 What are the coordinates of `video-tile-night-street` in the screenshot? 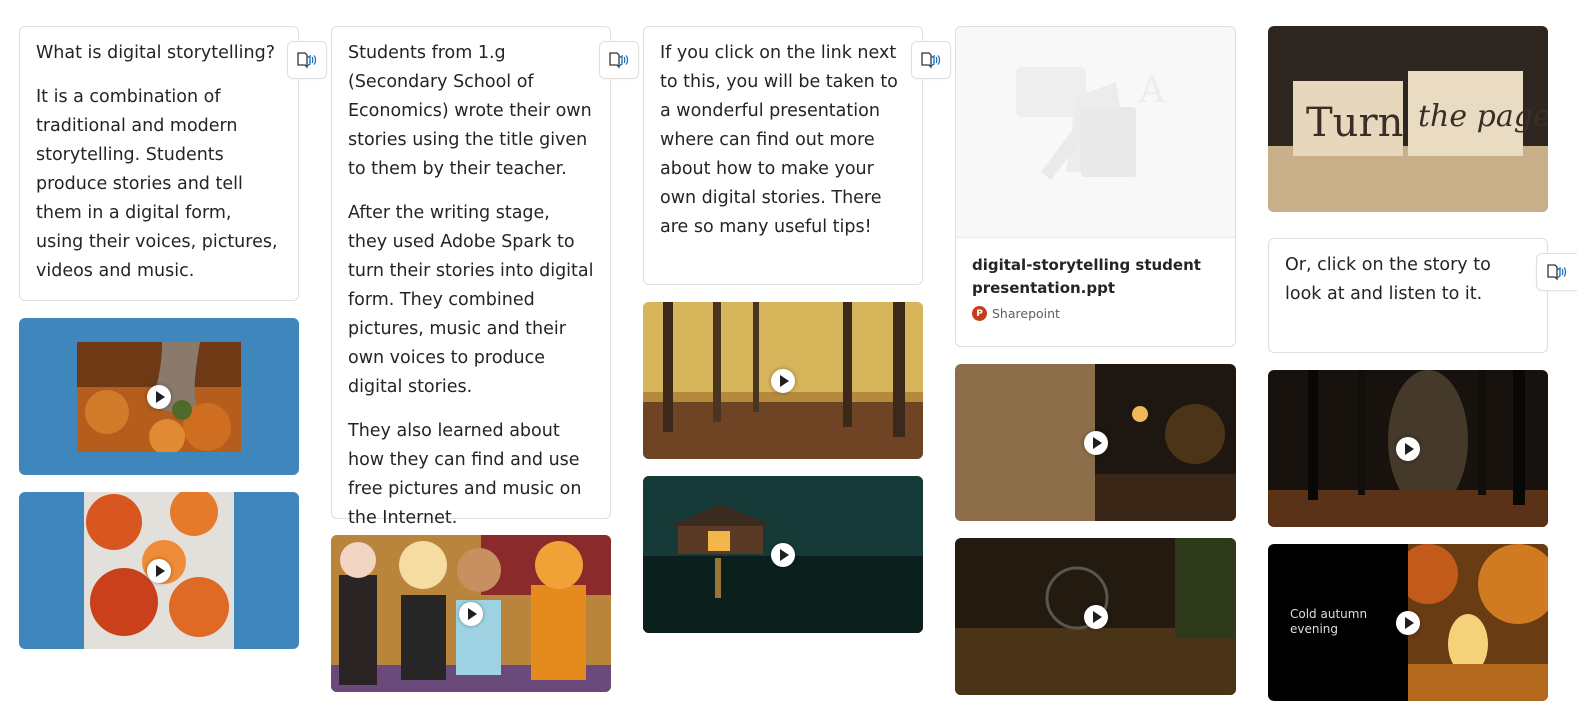 It's located at (1095, 442).